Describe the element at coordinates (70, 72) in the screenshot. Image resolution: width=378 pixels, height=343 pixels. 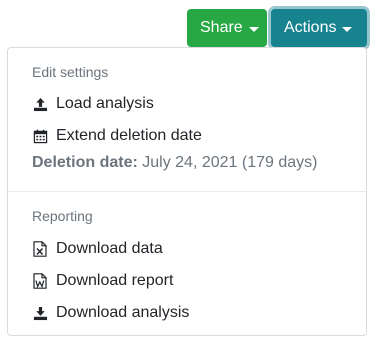
I see `edit-settings-header: Edit settings` at that location.